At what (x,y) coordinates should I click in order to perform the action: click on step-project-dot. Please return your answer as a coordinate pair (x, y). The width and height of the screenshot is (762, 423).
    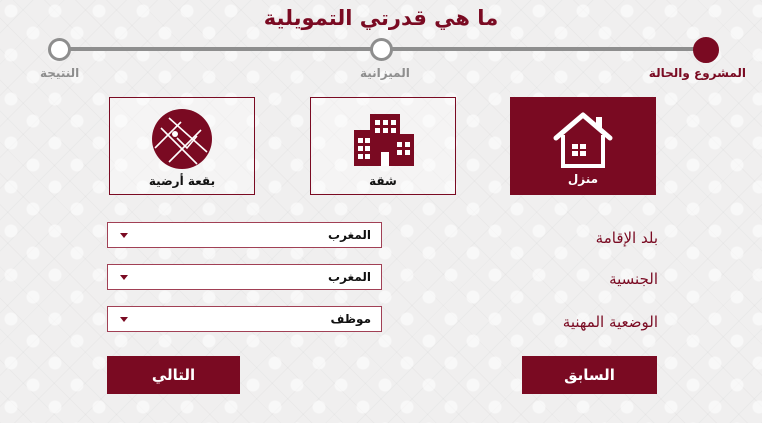
    Looking at the image, I should click on (706, 50).